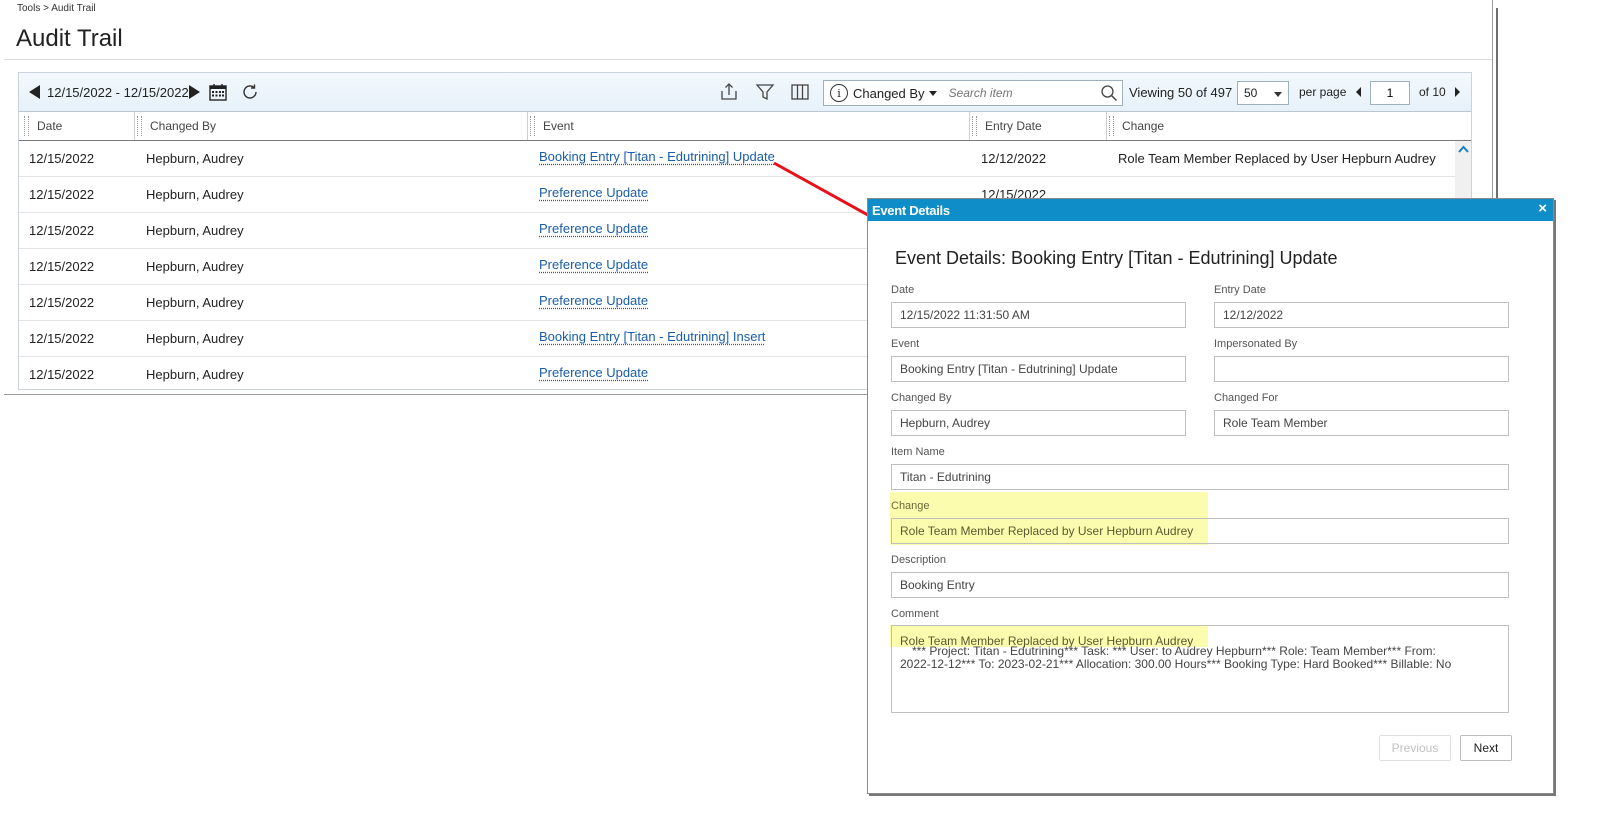  Describe the element at coordinates (218, 92) in the screenshot. I see `calendar-button` at that location.